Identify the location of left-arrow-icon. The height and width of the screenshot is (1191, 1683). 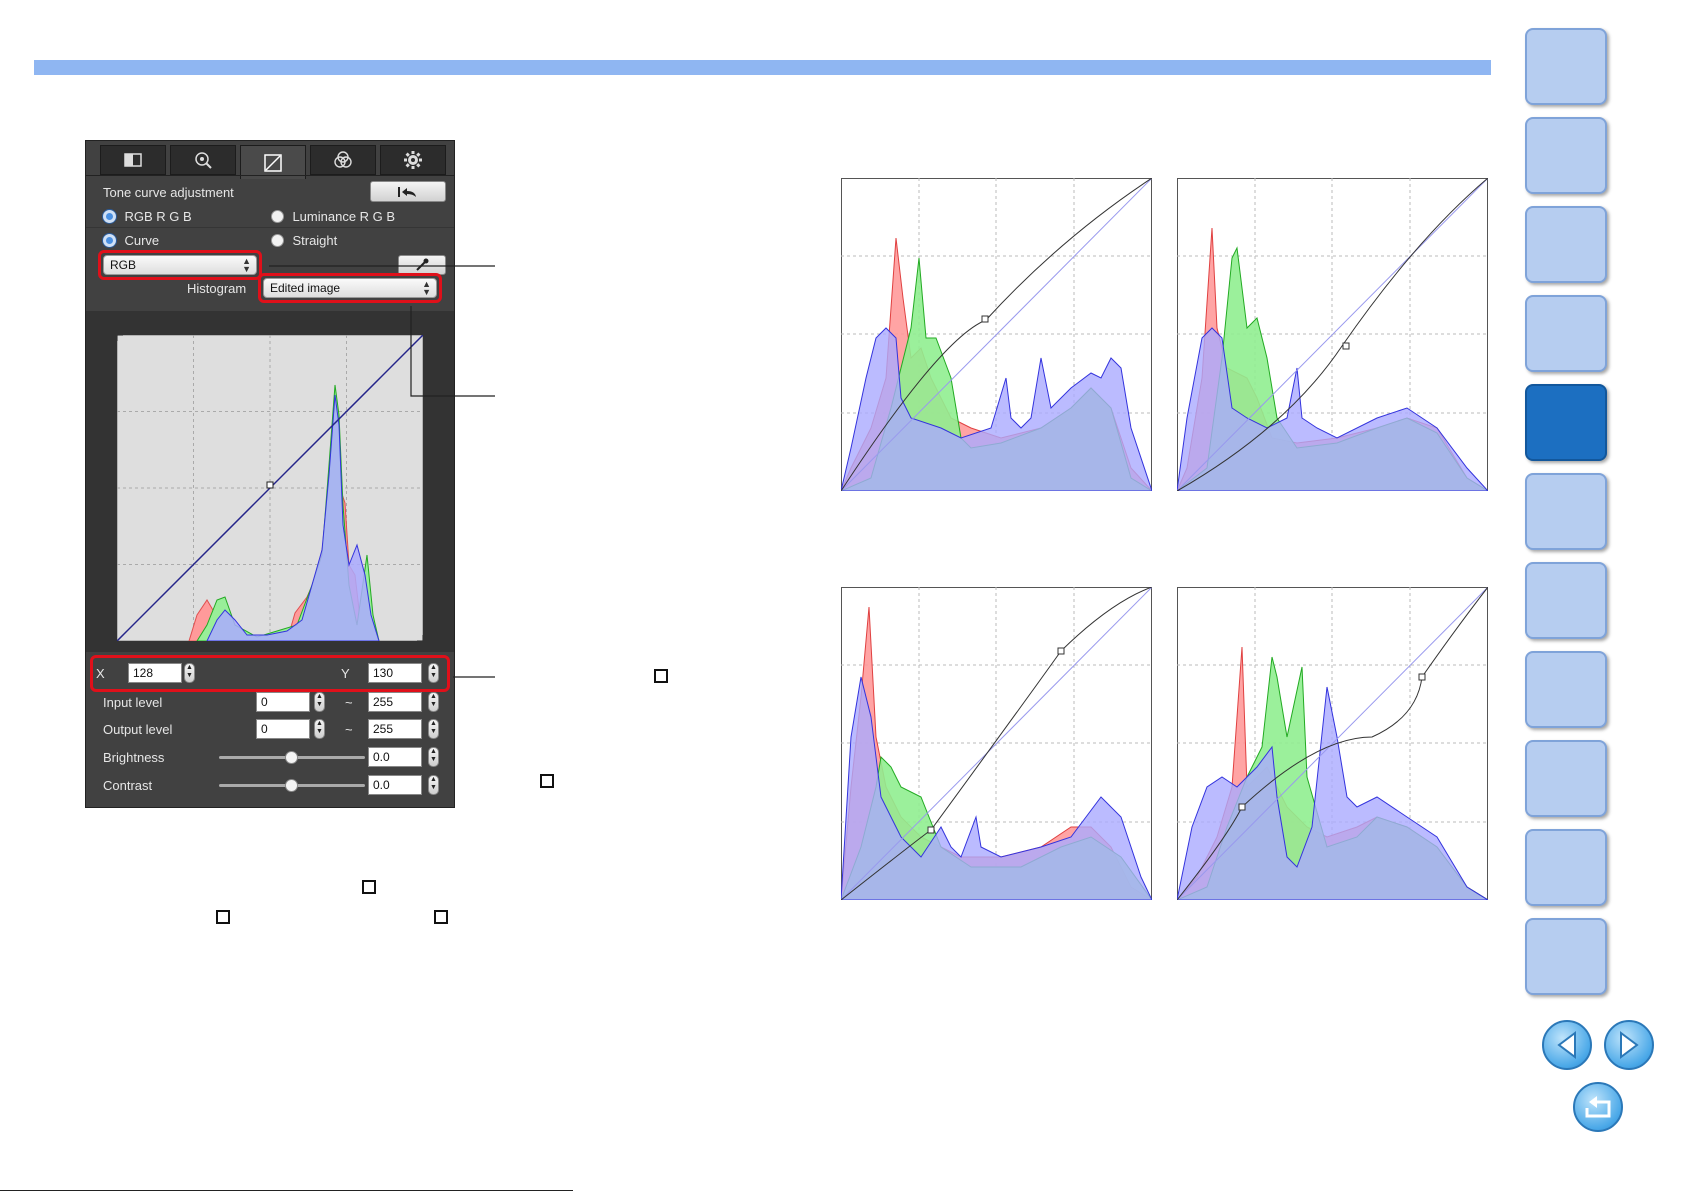
(1566, 1045).